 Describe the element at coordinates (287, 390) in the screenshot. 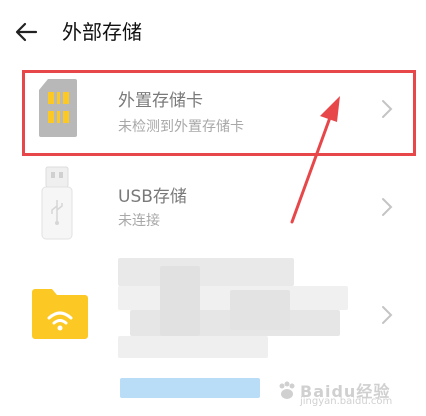

I see `paw-logo-icon` at that location.